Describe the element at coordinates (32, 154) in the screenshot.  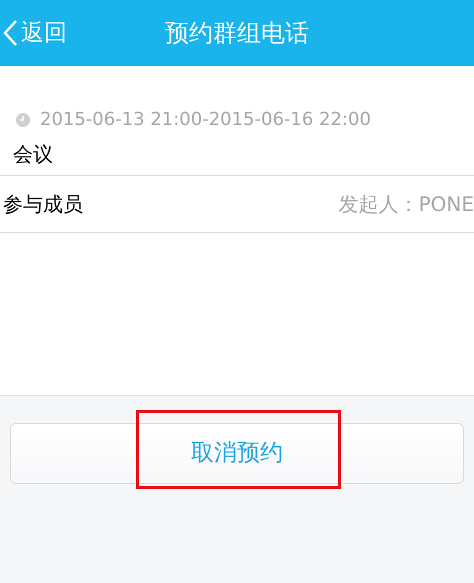
I see `meeting-subject: 会议` at that location.